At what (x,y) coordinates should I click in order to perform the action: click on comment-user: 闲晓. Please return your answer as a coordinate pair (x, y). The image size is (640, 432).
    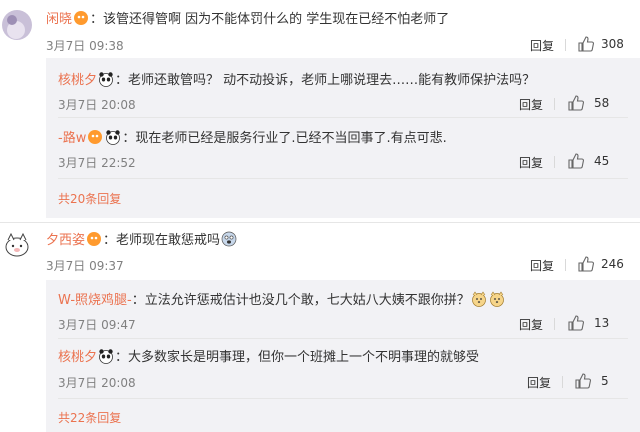
    Looking at the image, I should click on (59, 19).